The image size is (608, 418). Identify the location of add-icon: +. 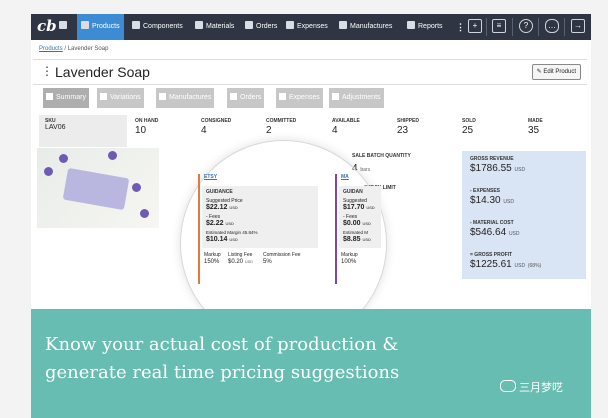
(475, 26).